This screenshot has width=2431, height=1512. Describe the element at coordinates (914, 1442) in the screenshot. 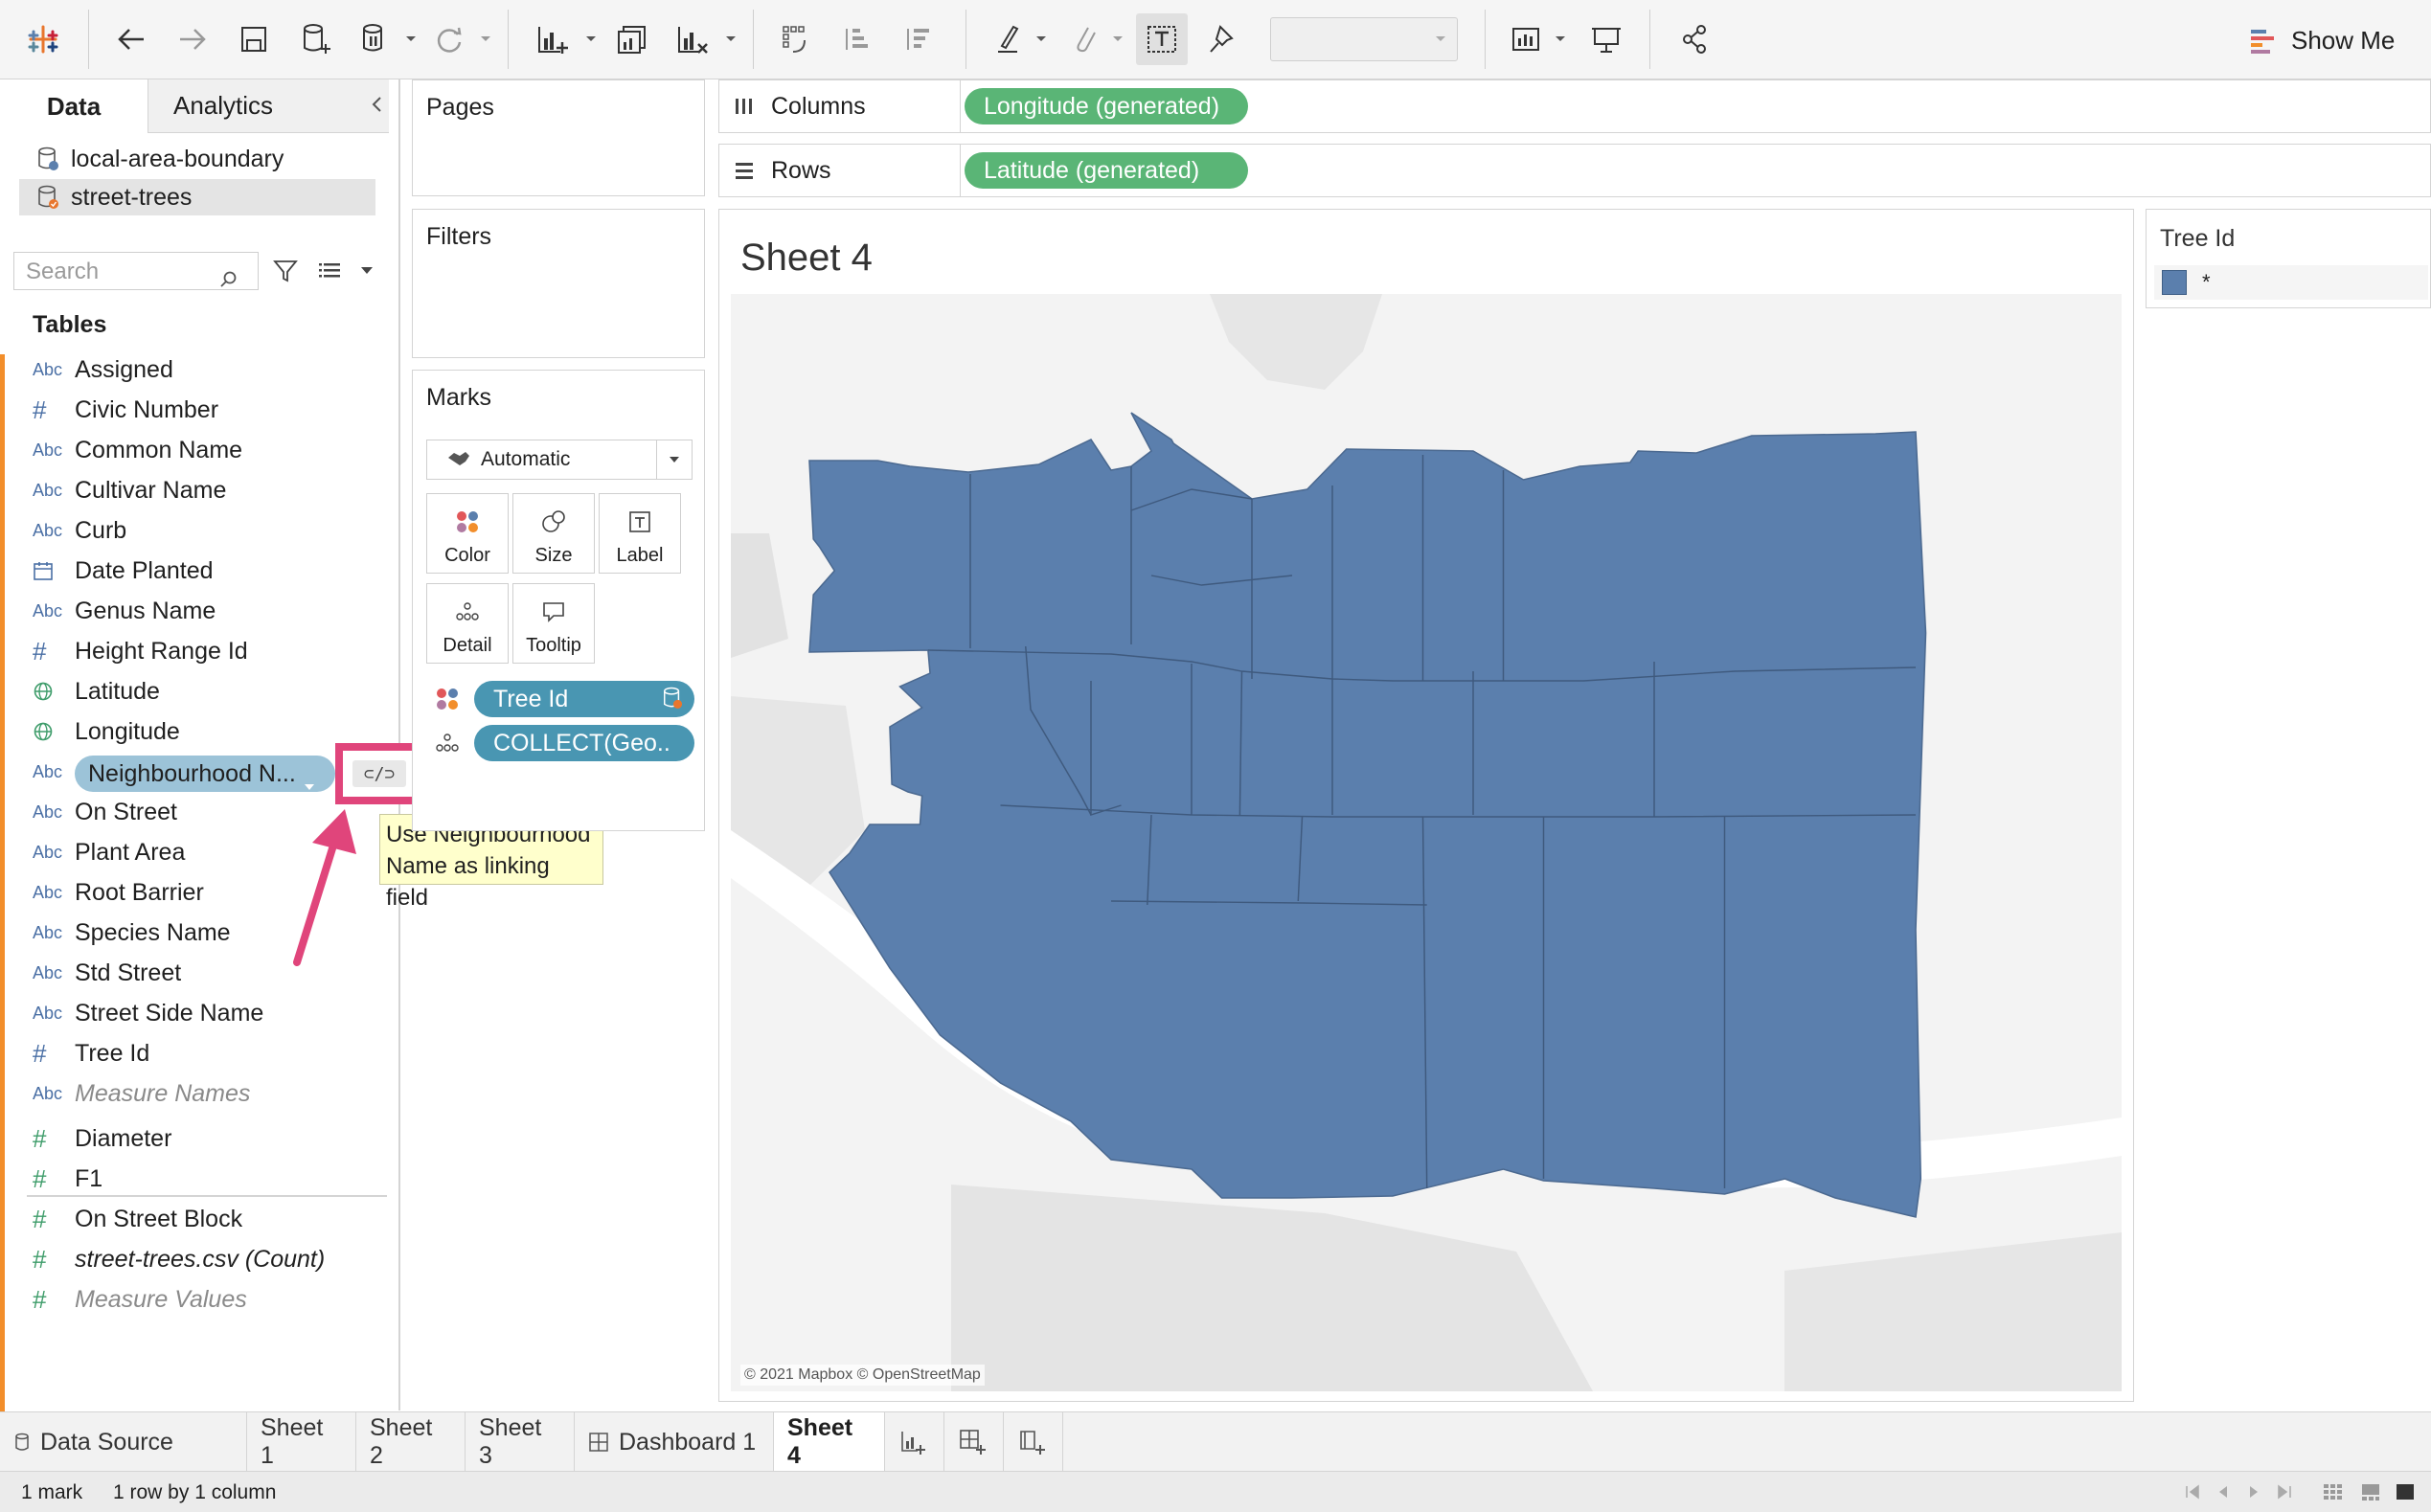

I see `new-worksheet-icon` at that location.